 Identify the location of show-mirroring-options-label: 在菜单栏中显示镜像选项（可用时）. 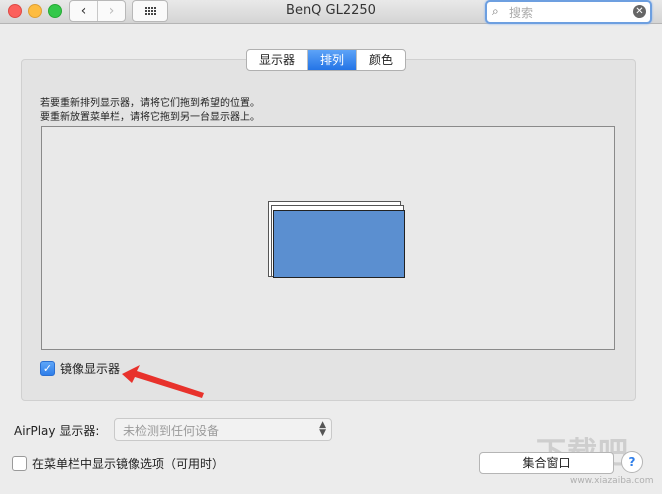
(128, 464).